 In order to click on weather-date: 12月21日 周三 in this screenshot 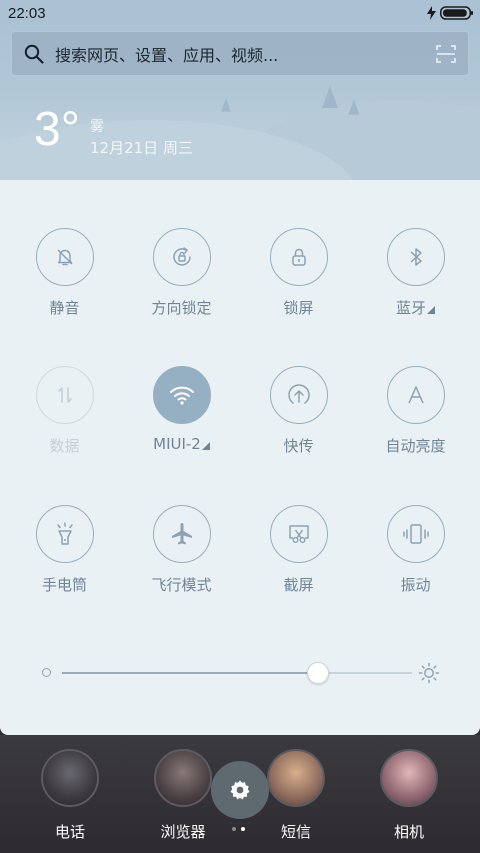, I will do `click(141, 148)`.